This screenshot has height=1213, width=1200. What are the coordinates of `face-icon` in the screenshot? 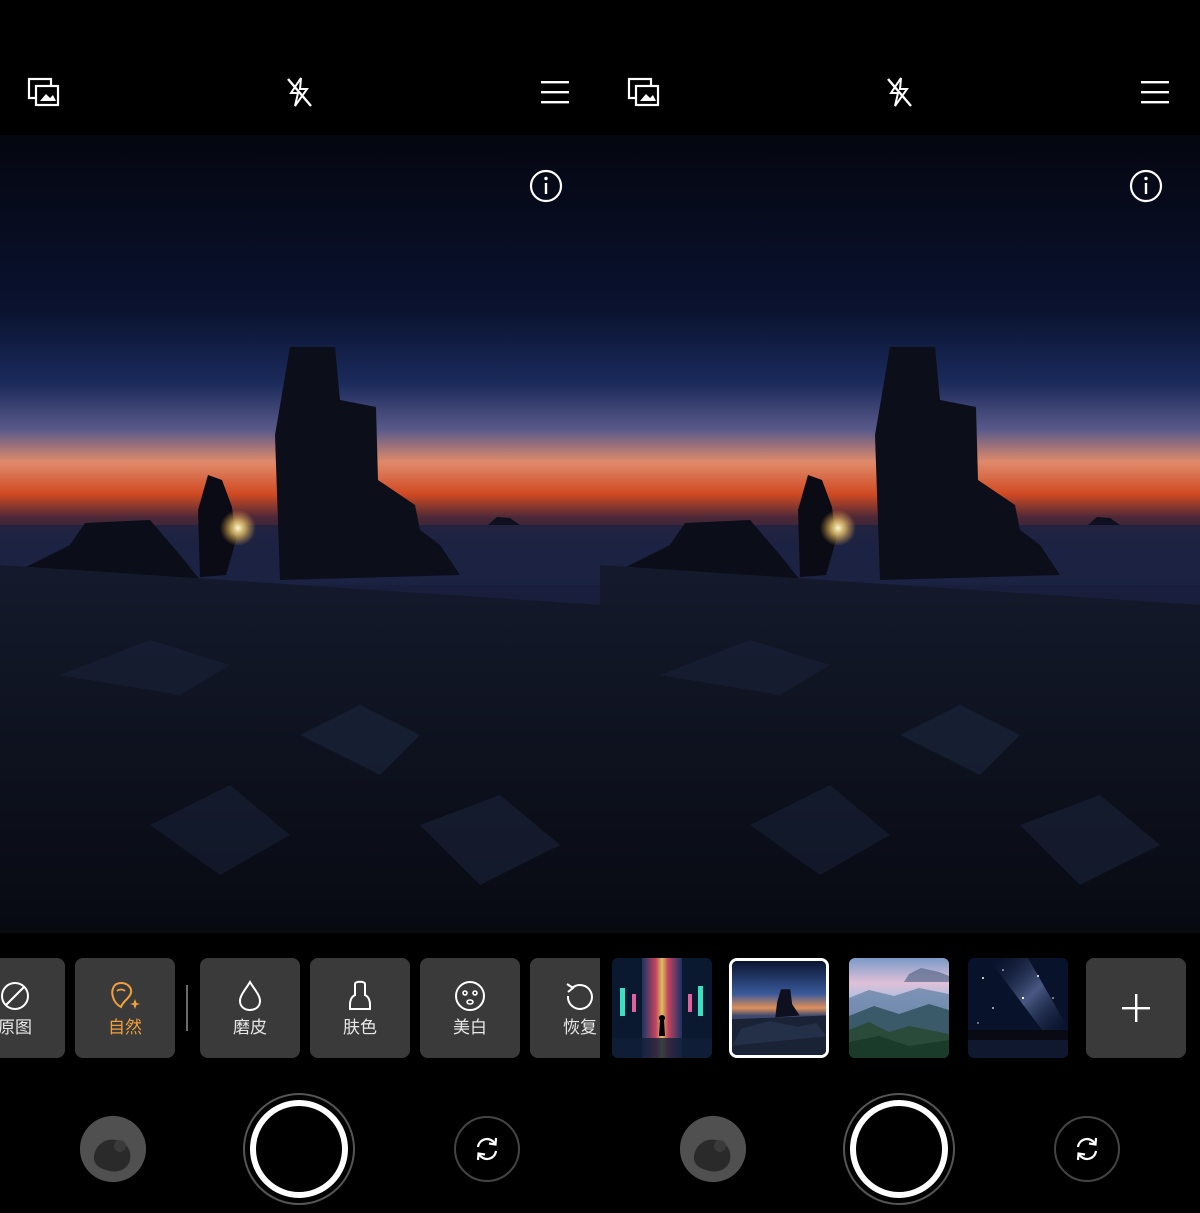 It's located at (470, 996).